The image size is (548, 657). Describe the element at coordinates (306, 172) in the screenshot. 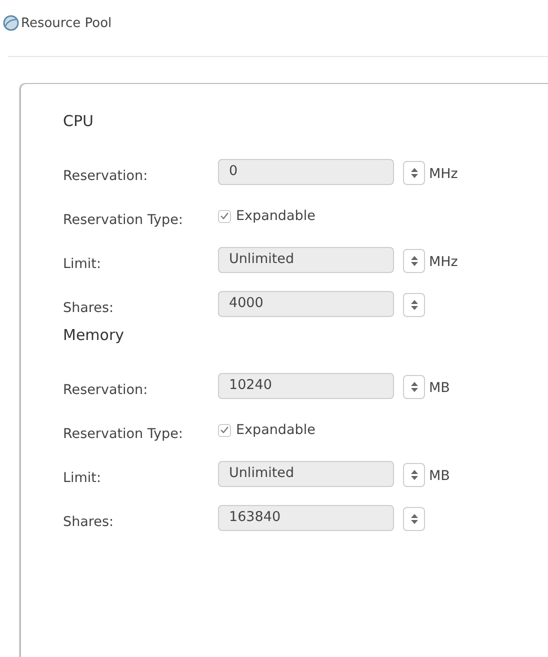

I see `input-field: 0` at that location.